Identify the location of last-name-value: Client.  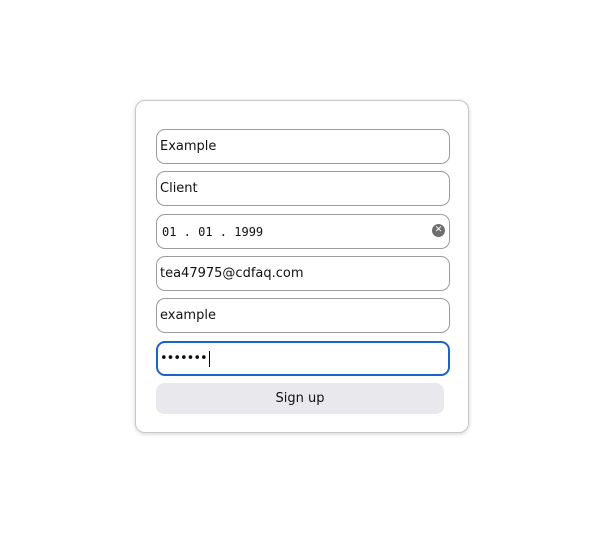
(179, 188).